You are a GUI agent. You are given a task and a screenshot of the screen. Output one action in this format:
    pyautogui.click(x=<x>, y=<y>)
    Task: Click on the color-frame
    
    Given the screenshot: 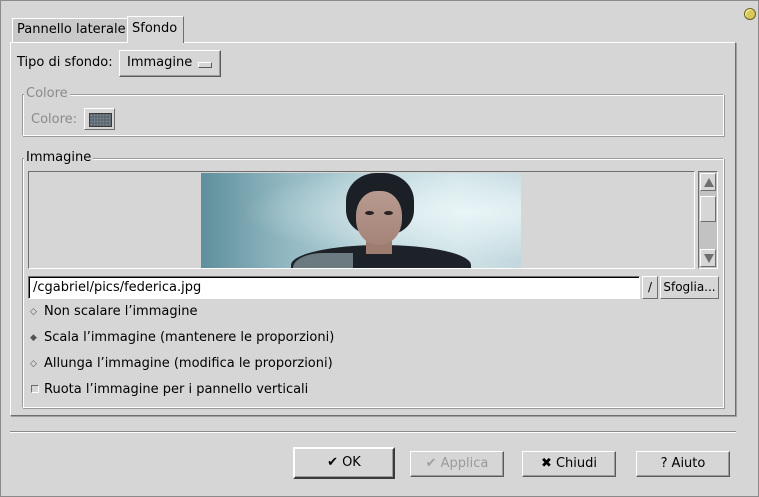 What is the action you would take?
    pyautogui.click(x=373, y=115)
    